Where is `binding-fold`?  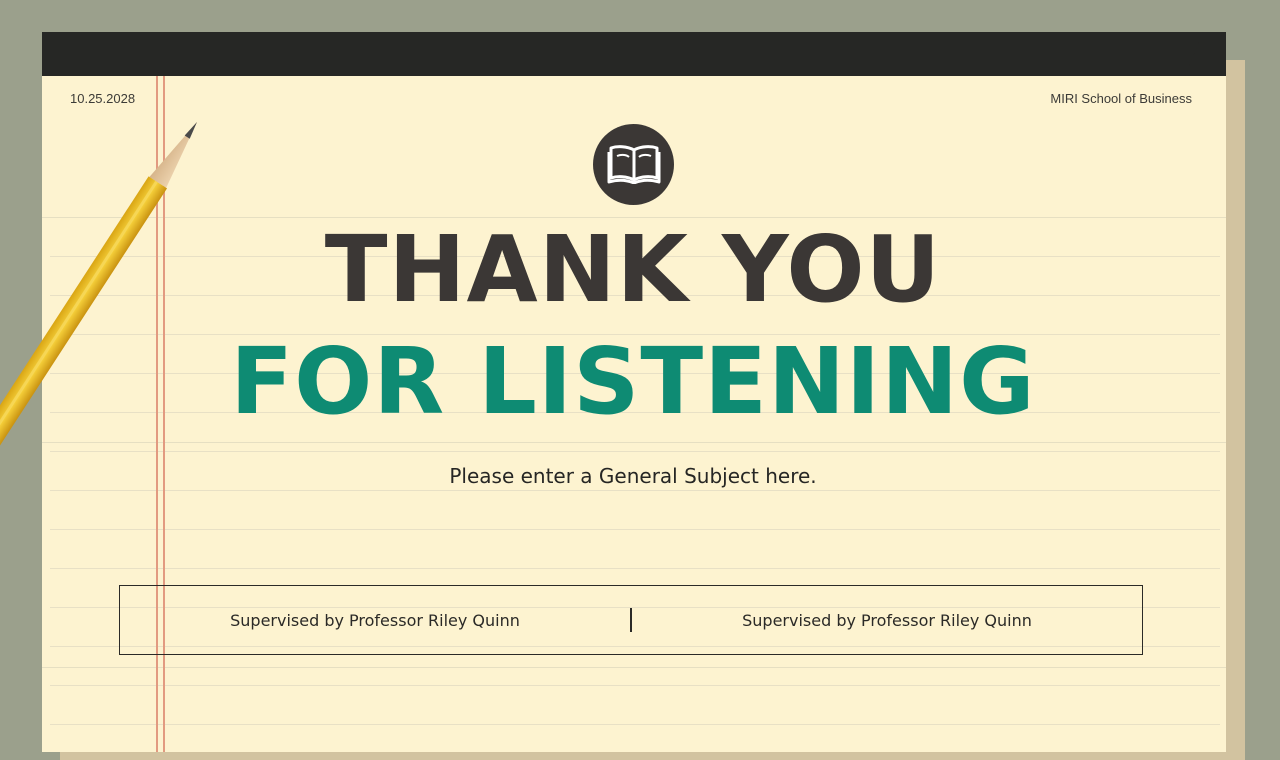 binding-fold is located at coordinates (1194, 54).